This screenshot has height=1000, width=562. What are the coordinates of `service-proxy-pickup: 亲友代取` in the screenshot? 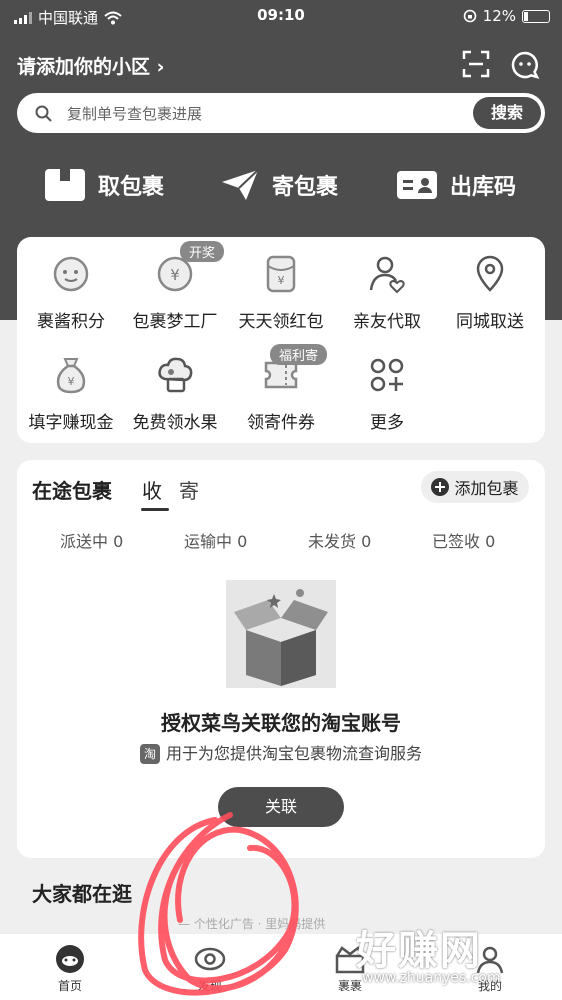 It's located at (387, 293).